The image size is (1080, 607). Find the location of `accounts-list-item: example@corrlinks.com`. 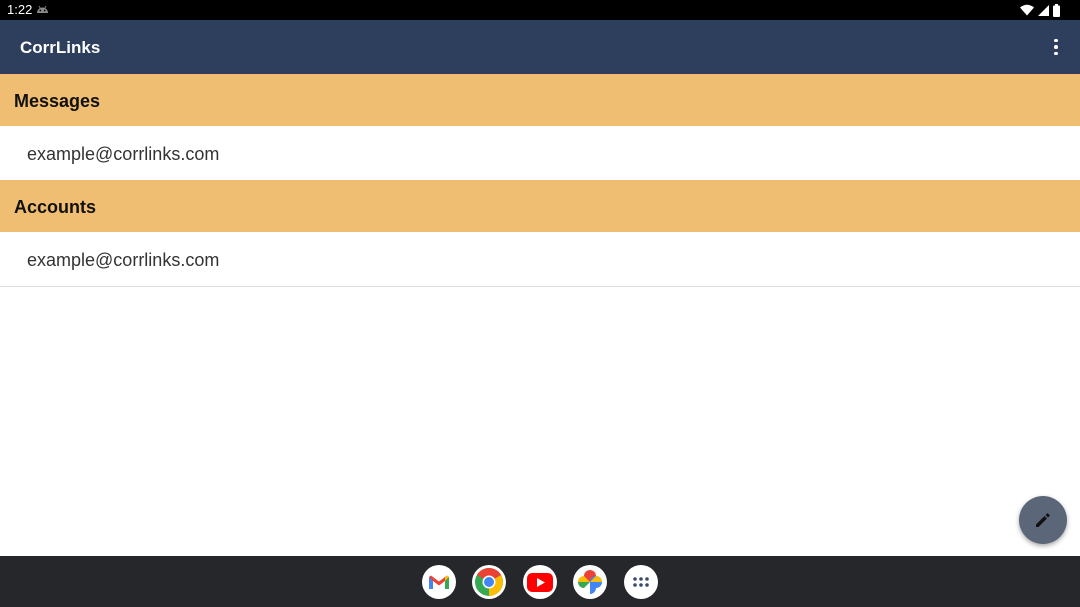

accounts-list-item: example@corrlinks.com is located at coordinates (540, 259).